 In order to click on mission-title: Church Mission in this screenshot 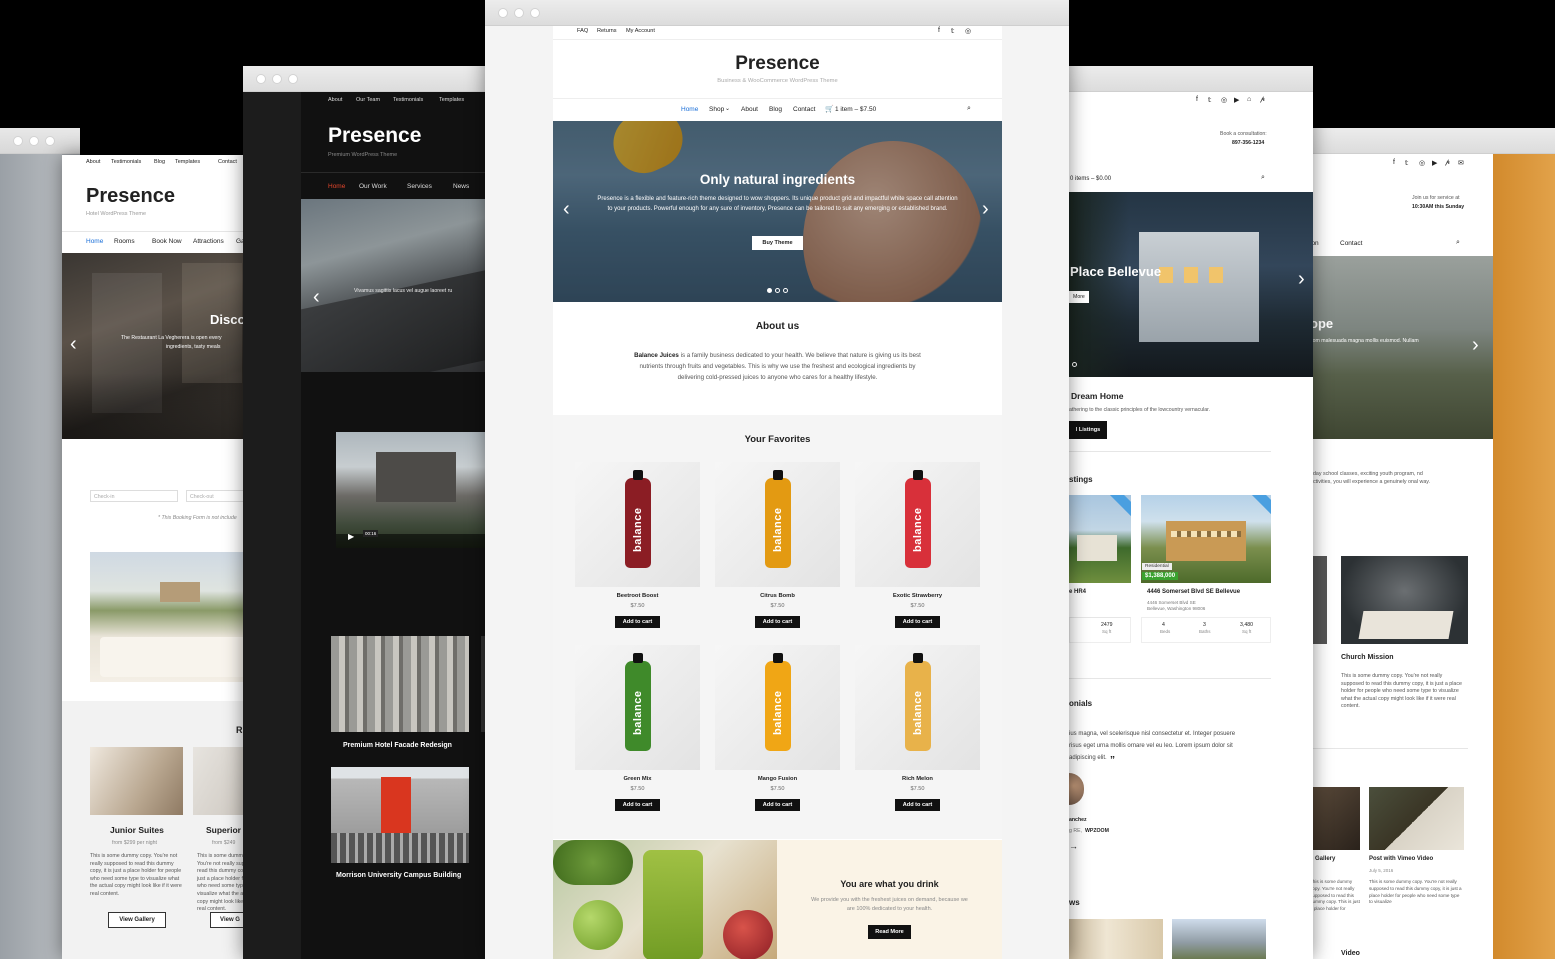, I will do `click(1367, 657)`.